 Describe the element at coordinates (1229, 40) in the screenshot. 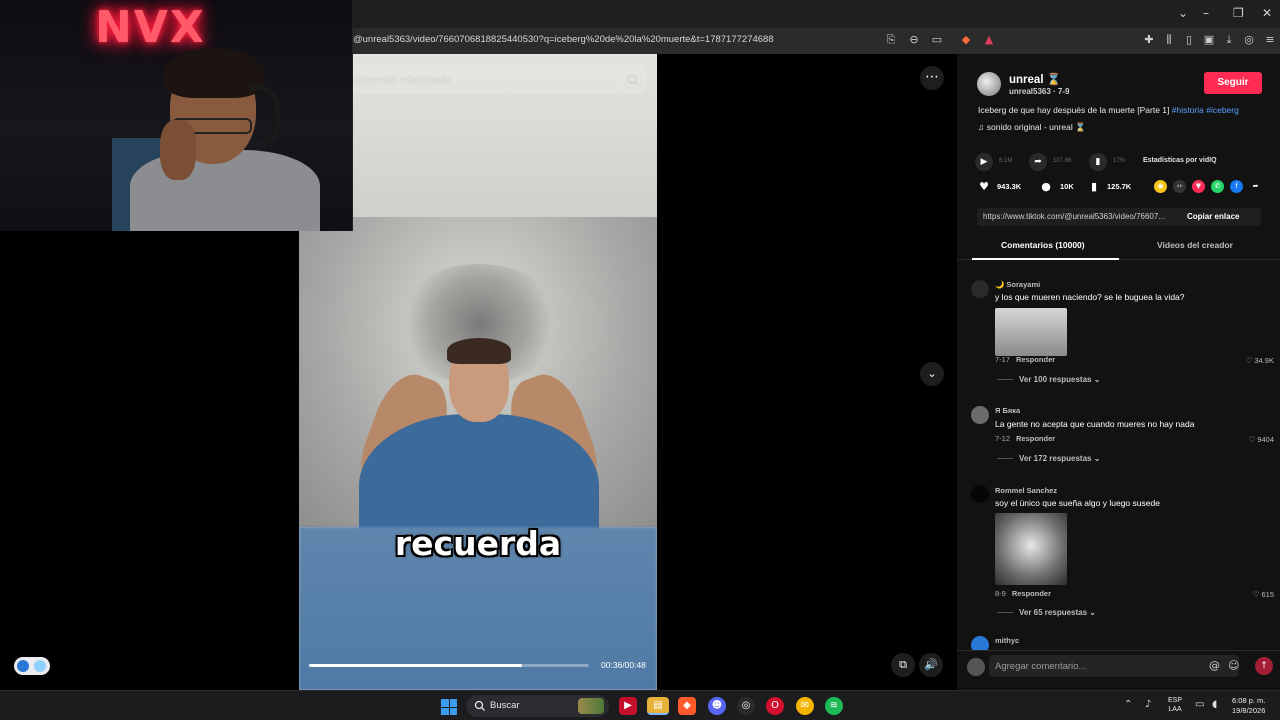

I see `download-icon: ⤓` at that location.